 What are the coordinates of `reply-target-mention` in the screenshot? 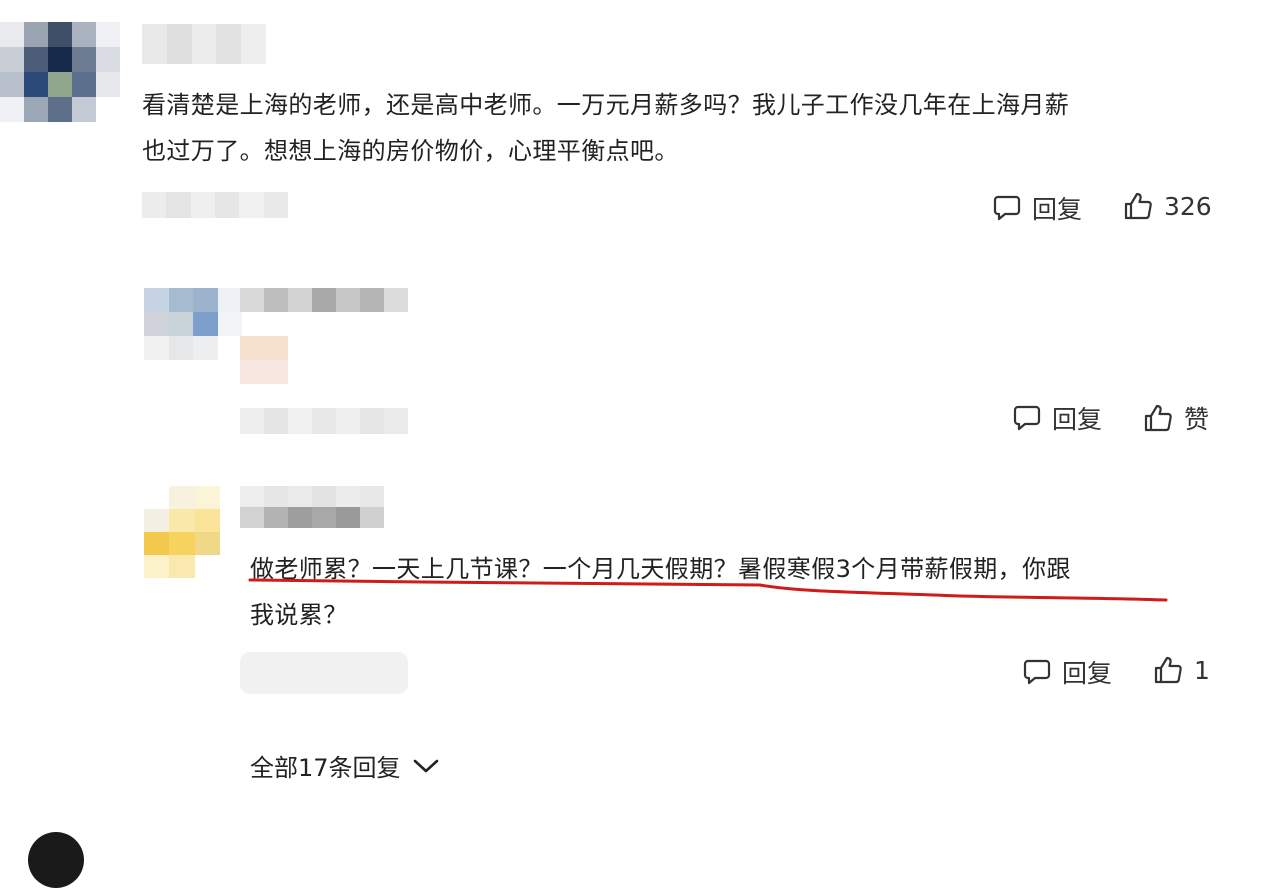 It's located at (264, 360).